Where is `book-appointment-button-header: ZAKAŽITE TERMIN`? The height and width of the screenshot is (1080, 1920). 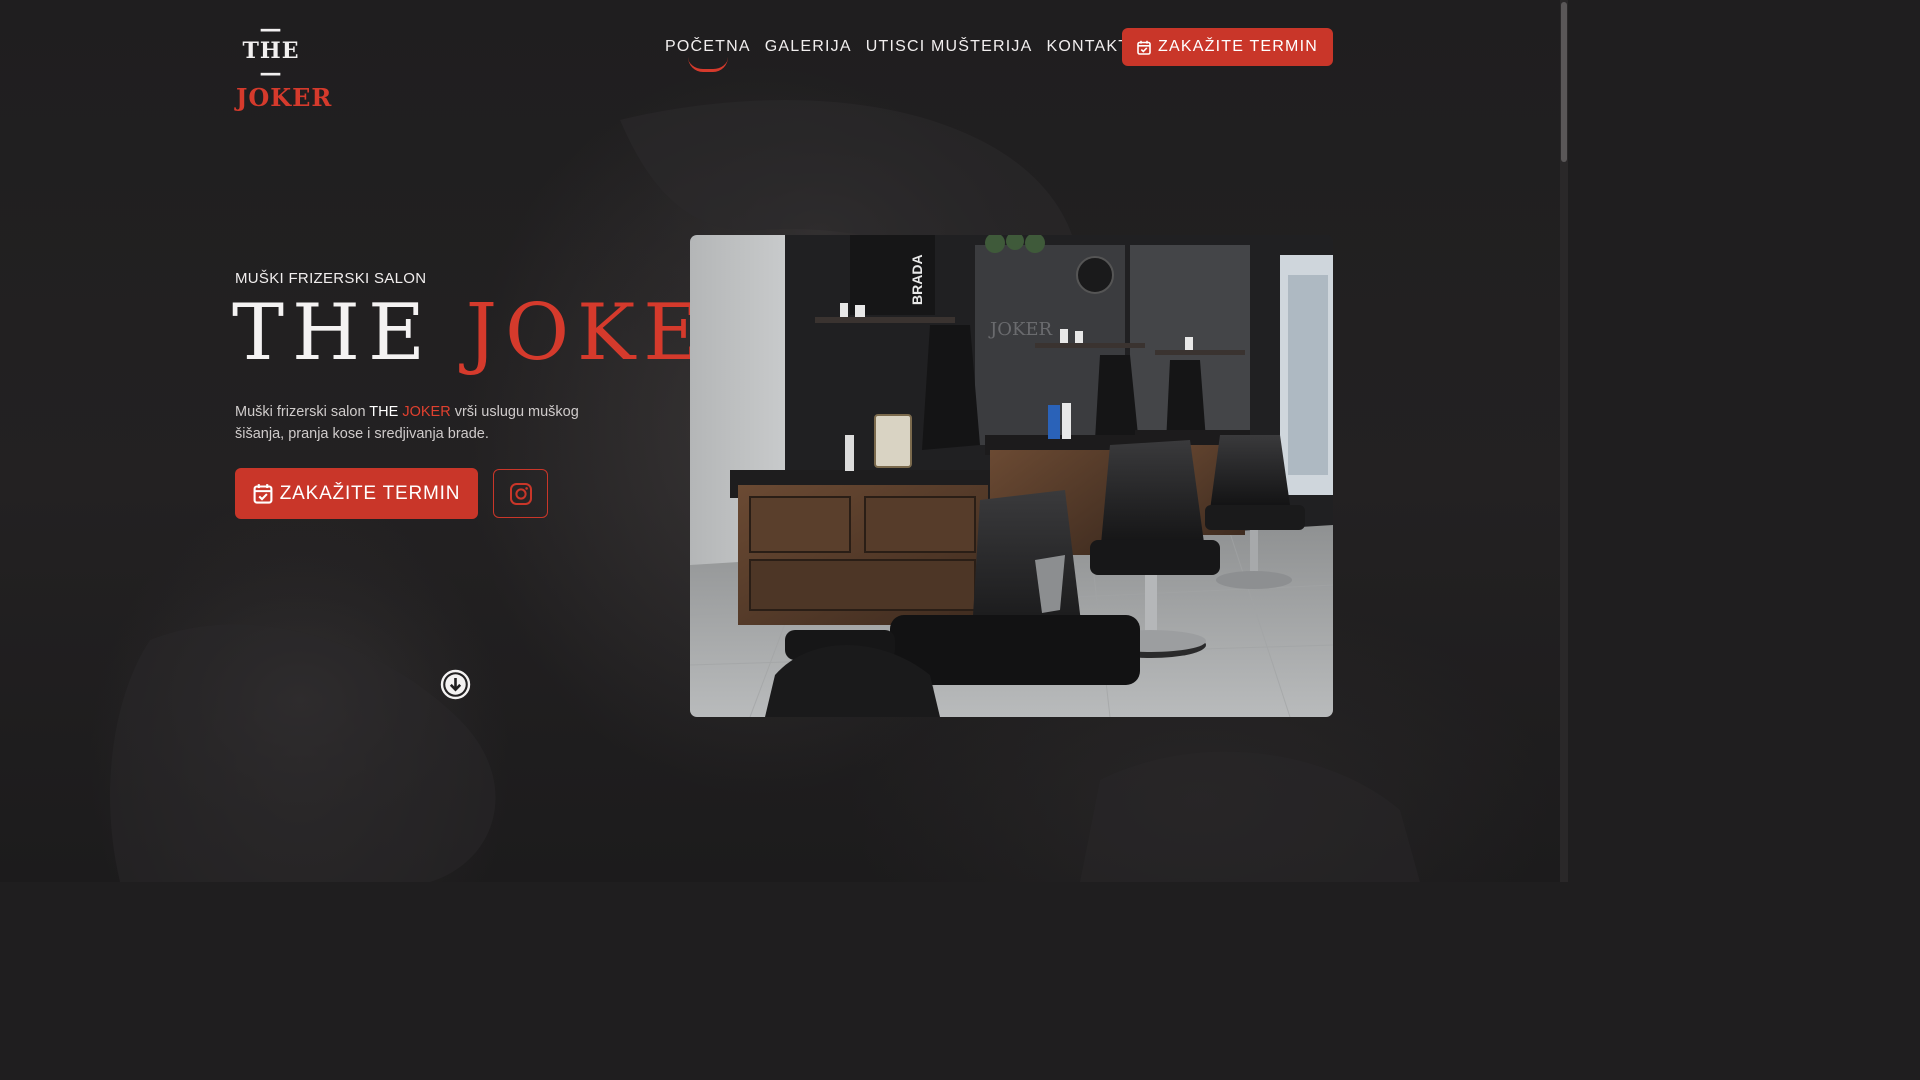 book-appointment-button-header: ZAKAŽITE TERMIN is located at coordinates (1227, 47).